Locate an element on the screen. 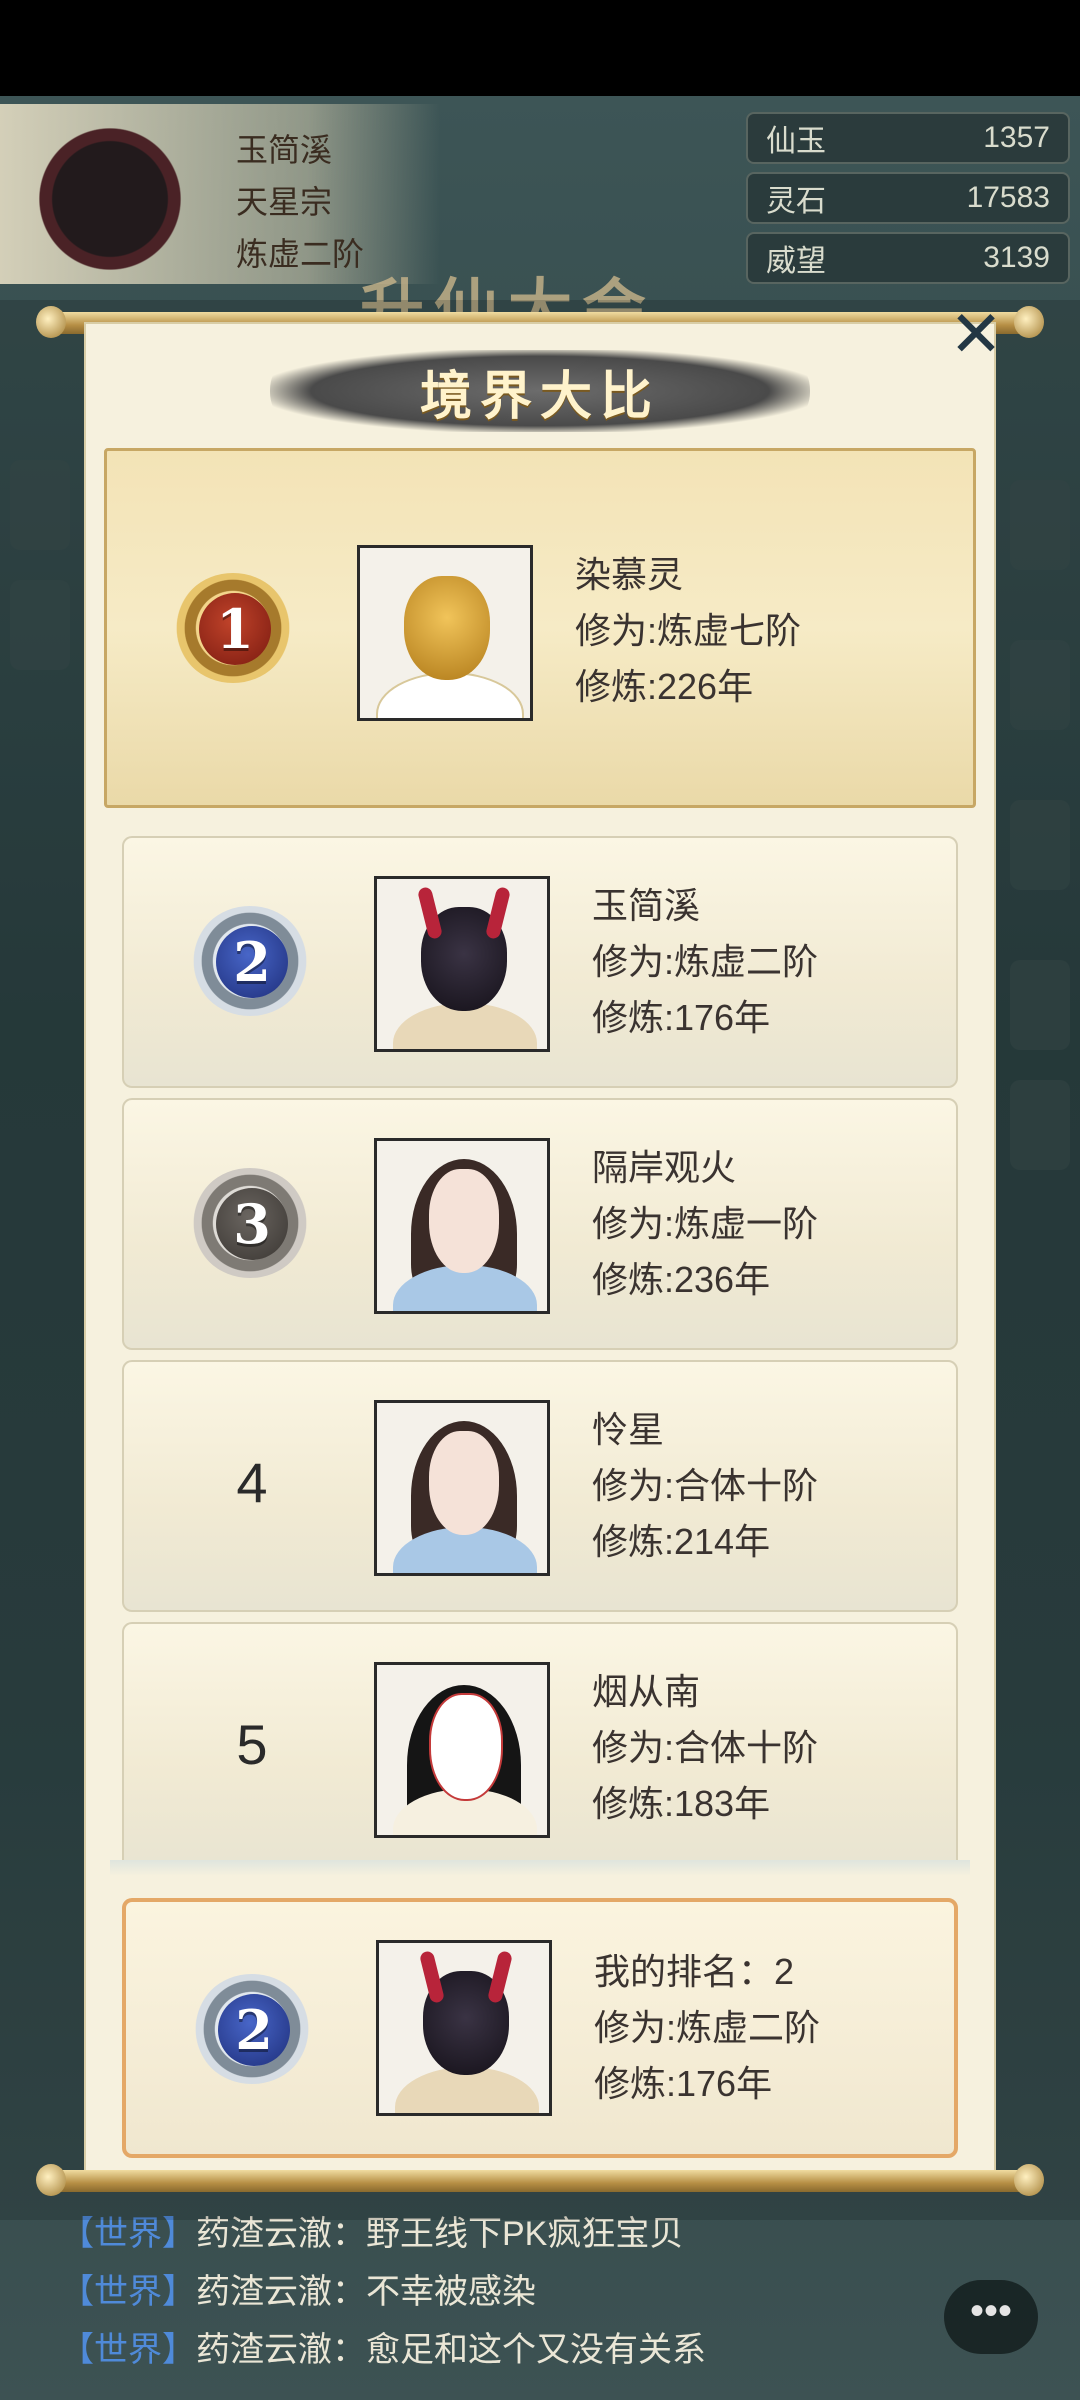 Image resolution: width=1080 pixels, height=2400 pixels. resource-value: 3139 is located at coordinates (1016, 257).